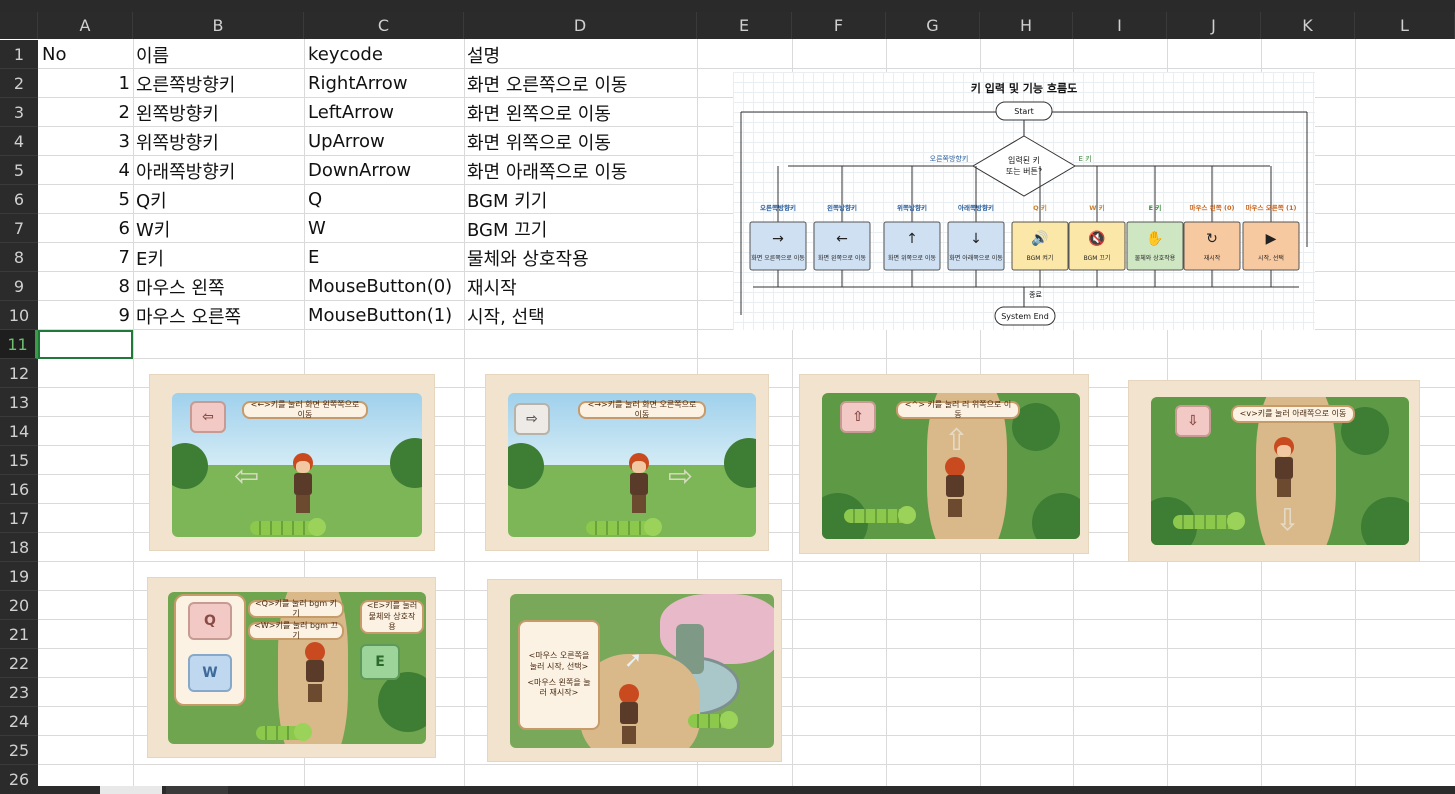 This screenshot has height=794, width=1455. I want to click on right-caption: <→>키를 눌러 화면 오른쪽으로 이동, so click(642, 409).